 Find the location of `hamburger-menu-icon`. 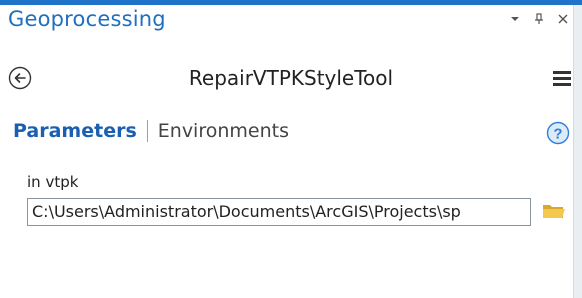

hamburger-menu-icon is located at coordinates (562, 78).